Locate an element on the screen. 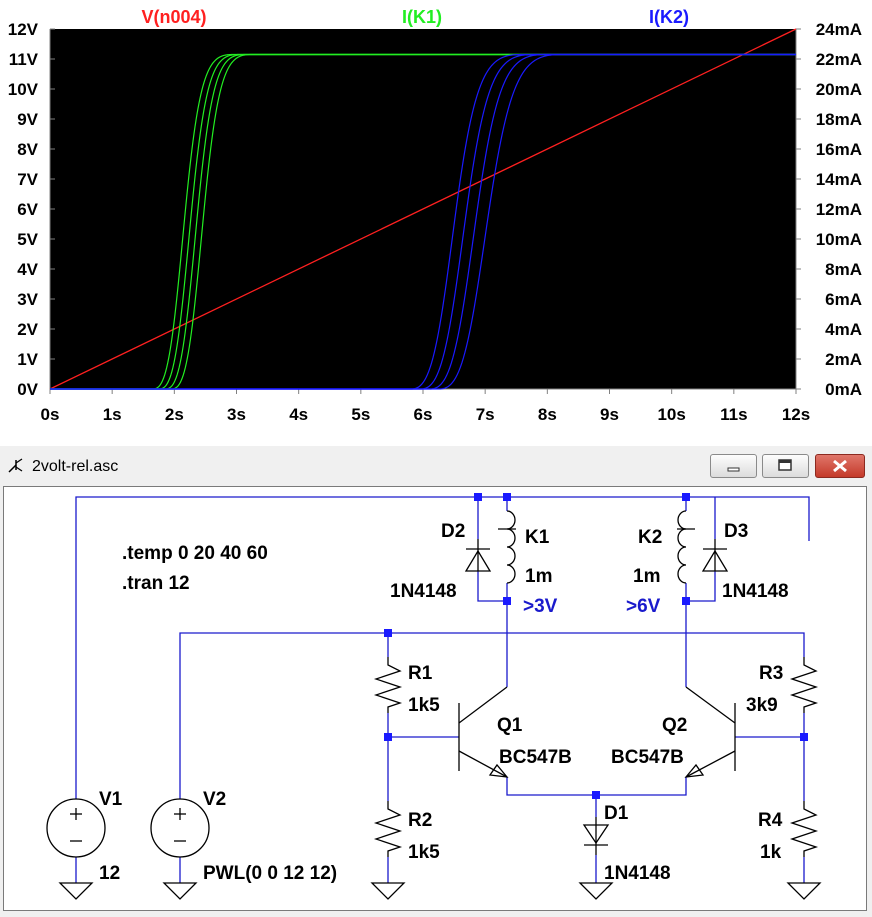  right-axis-tick-label: 2mA is located at coordinates (843, 359).